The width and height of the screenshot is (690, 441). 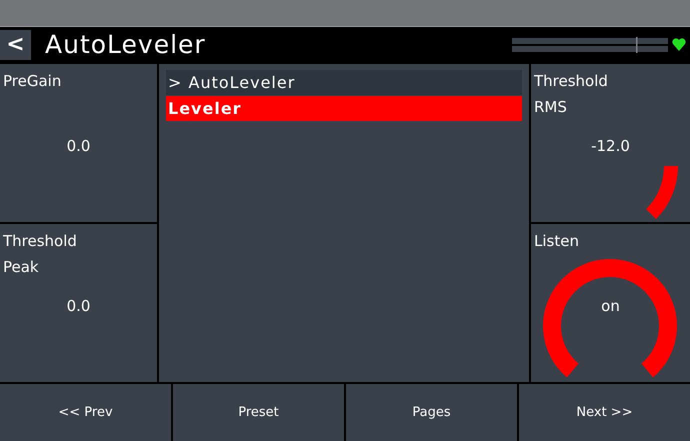 What do you see at coordinates (32, 81) in the screenshot?
I see `parameter-label: PreGain` at bounding box center [32, 81].